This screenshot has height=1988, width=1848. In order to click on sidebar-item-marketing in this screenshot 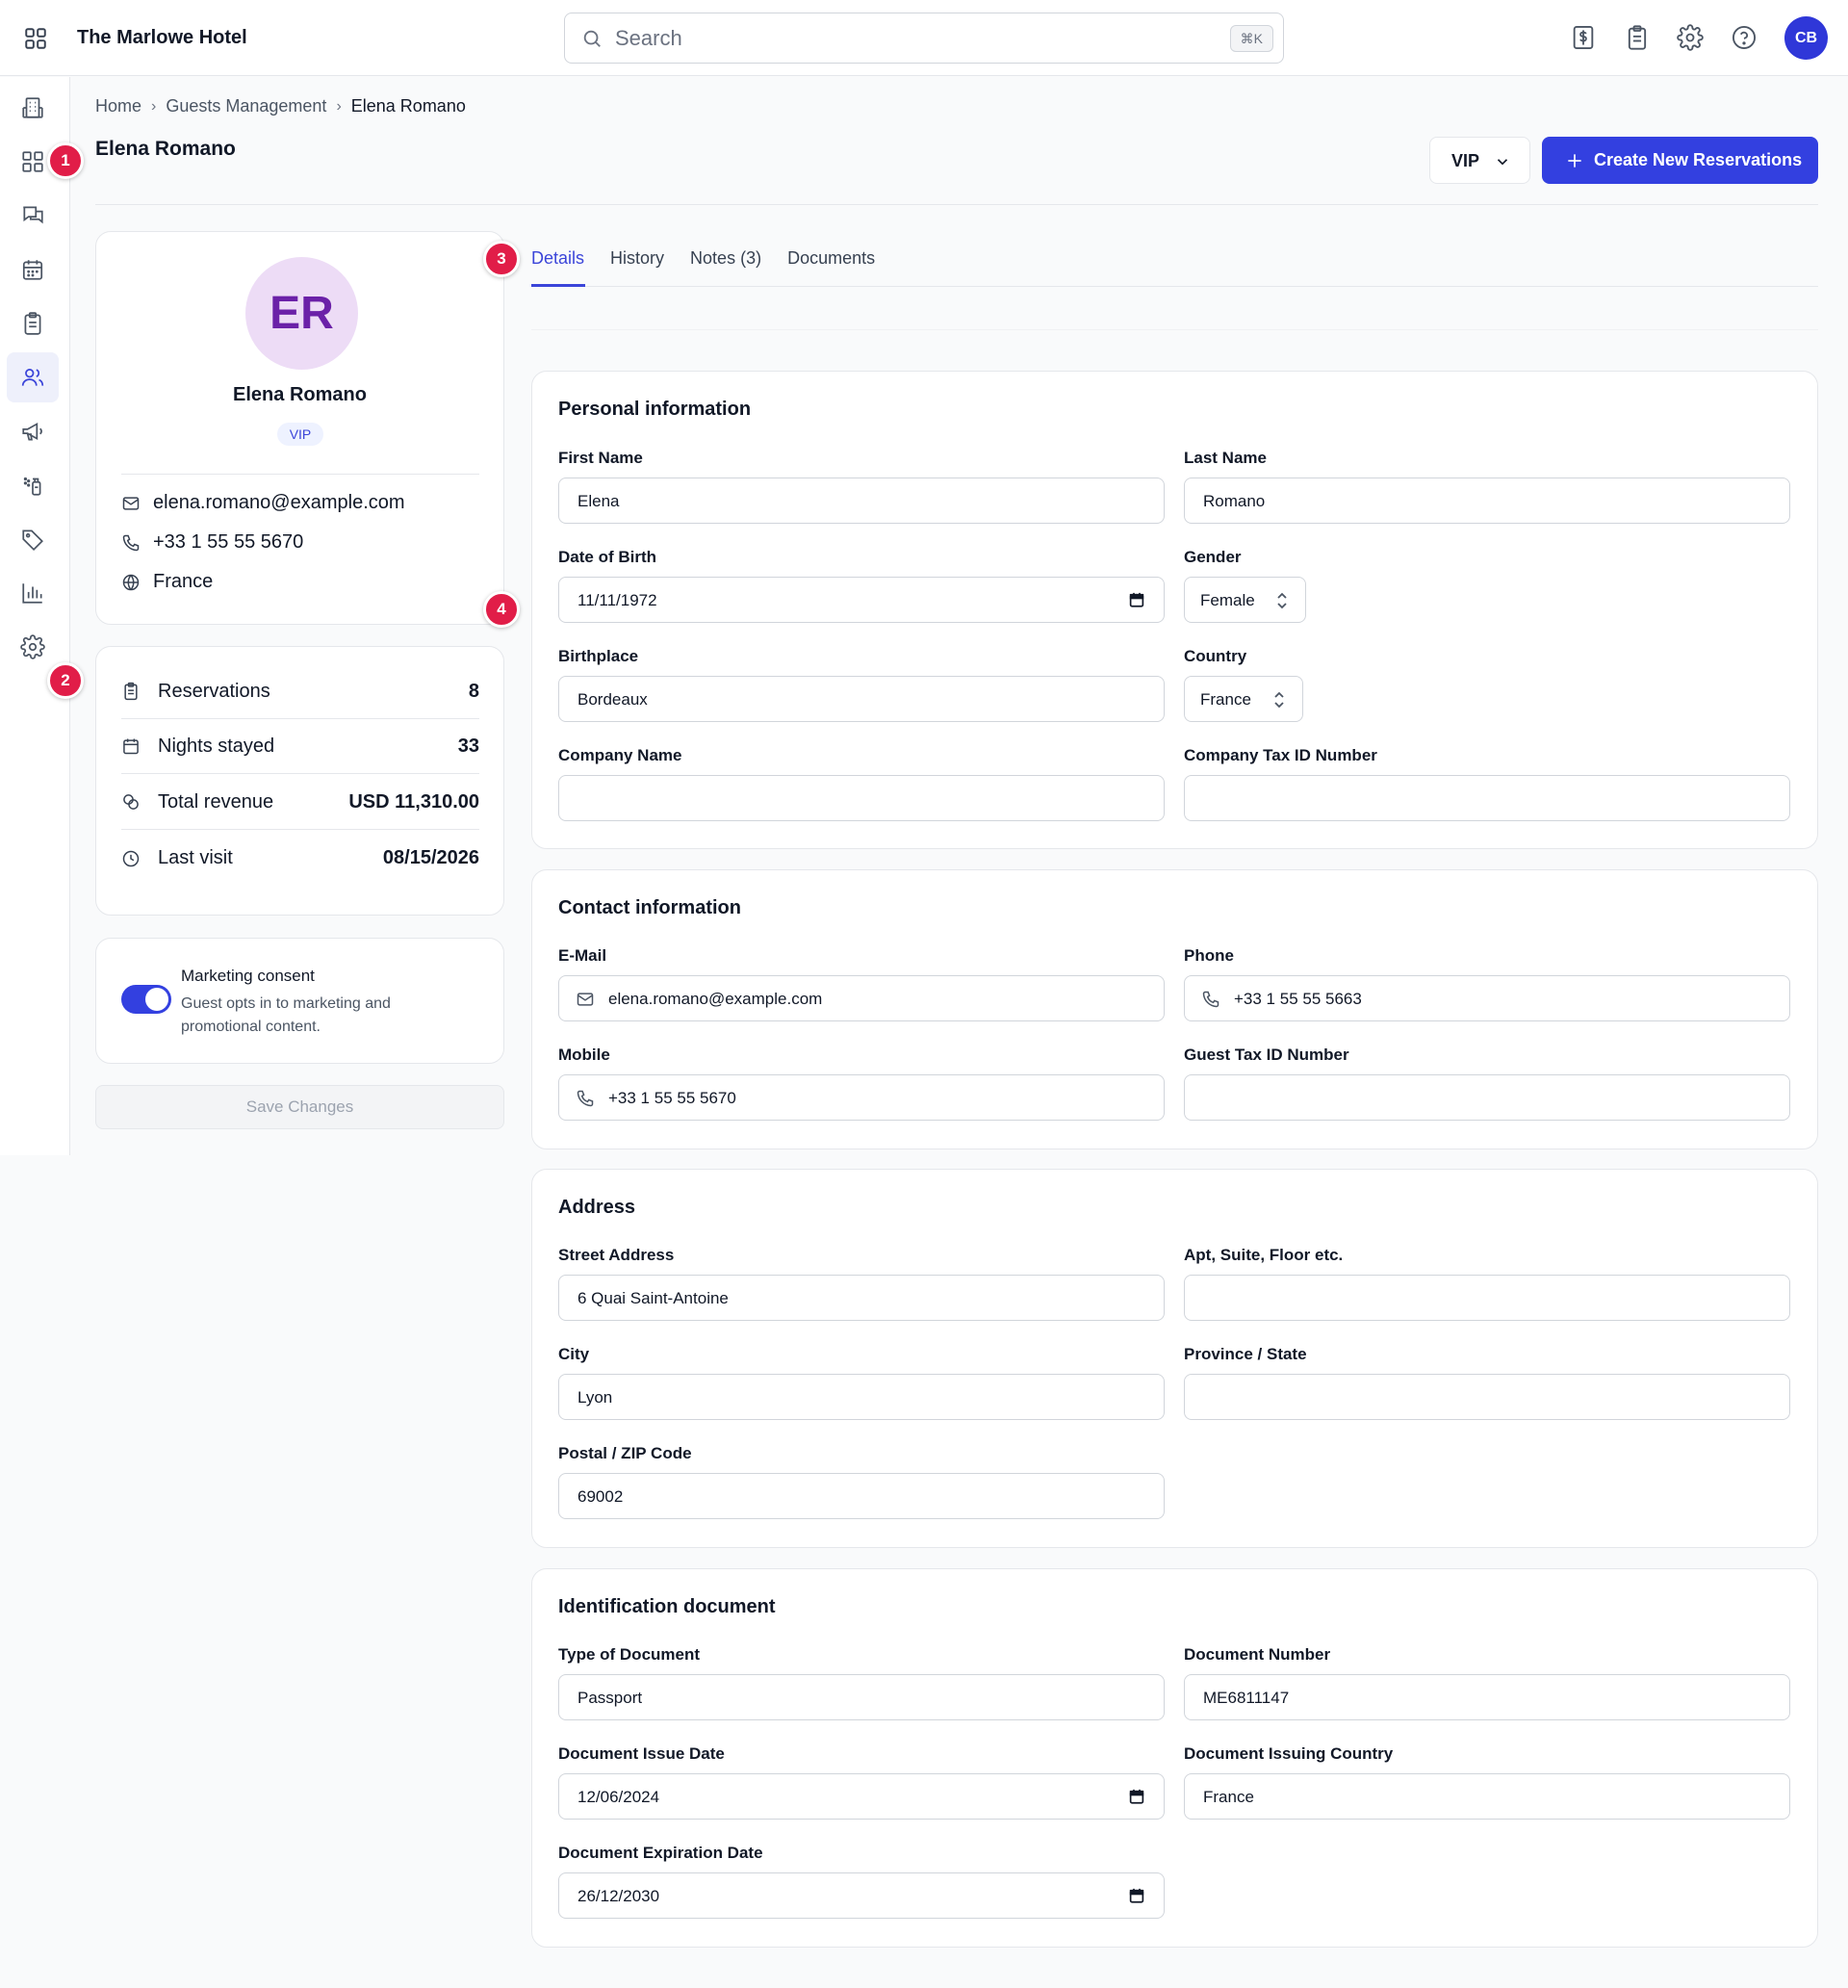, I will do `click(33, 431)`.